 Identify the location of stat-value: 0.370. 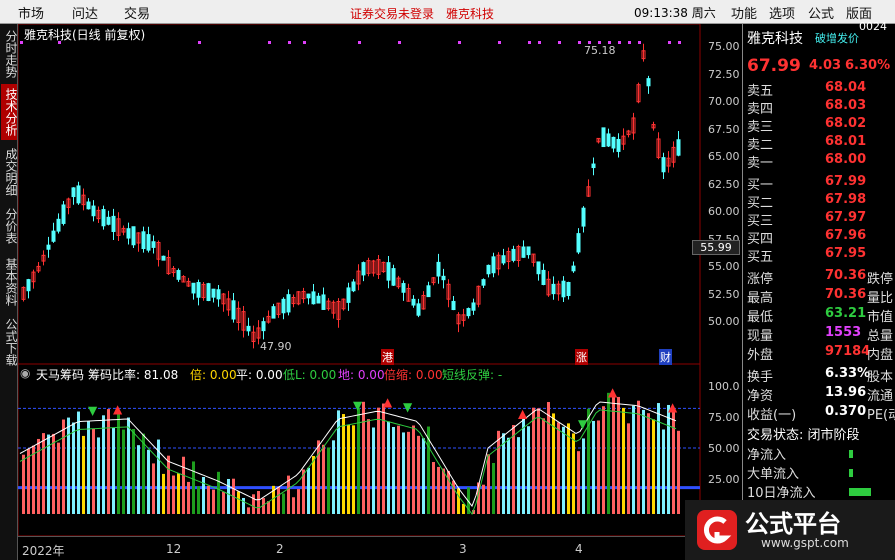
(846, 411).